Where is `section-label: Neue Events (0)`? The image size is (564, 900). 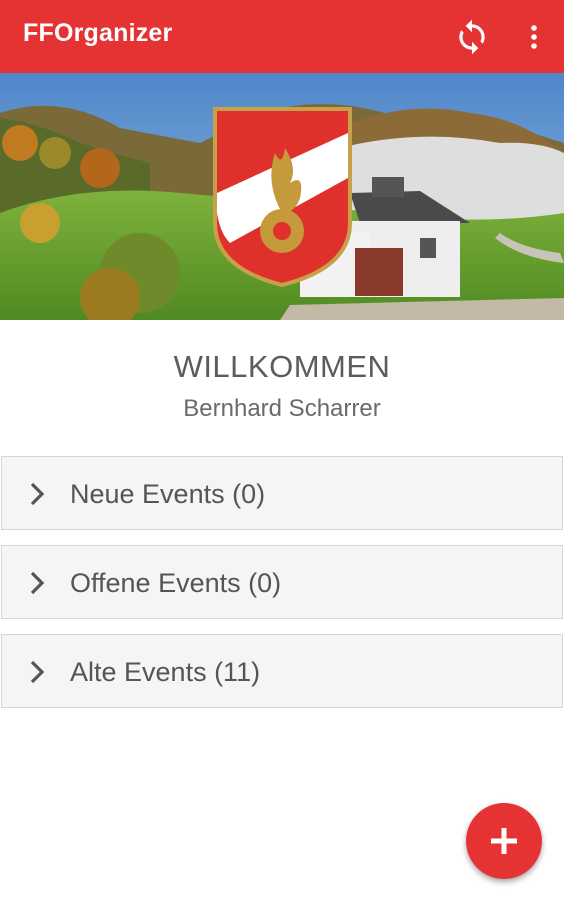 section-label: Neue Events (0) is located at coordinates (168, 494).